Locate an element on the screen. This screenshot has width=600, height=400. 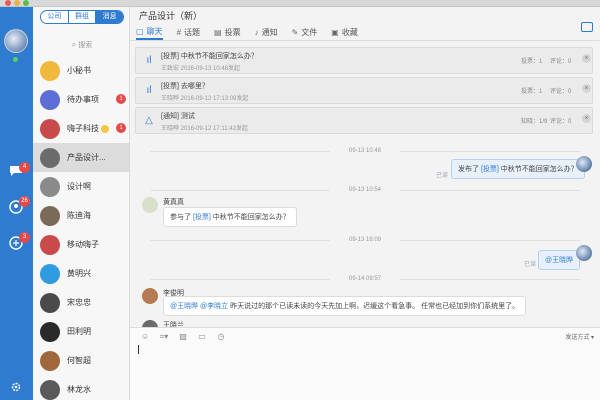
screenshot-icon: ⌗▾ is located at coordinates (164, 337).